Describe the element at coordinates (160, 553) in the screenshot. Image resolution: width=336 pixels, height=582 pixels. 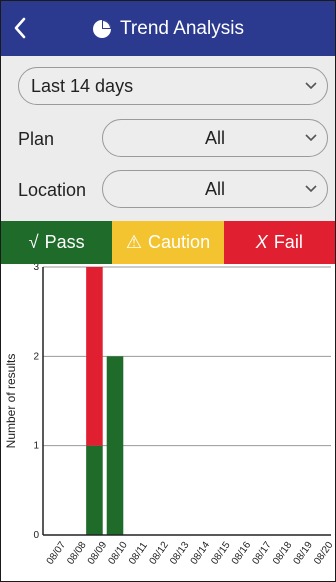
I see `x-tick-label: 08/12` at that location.